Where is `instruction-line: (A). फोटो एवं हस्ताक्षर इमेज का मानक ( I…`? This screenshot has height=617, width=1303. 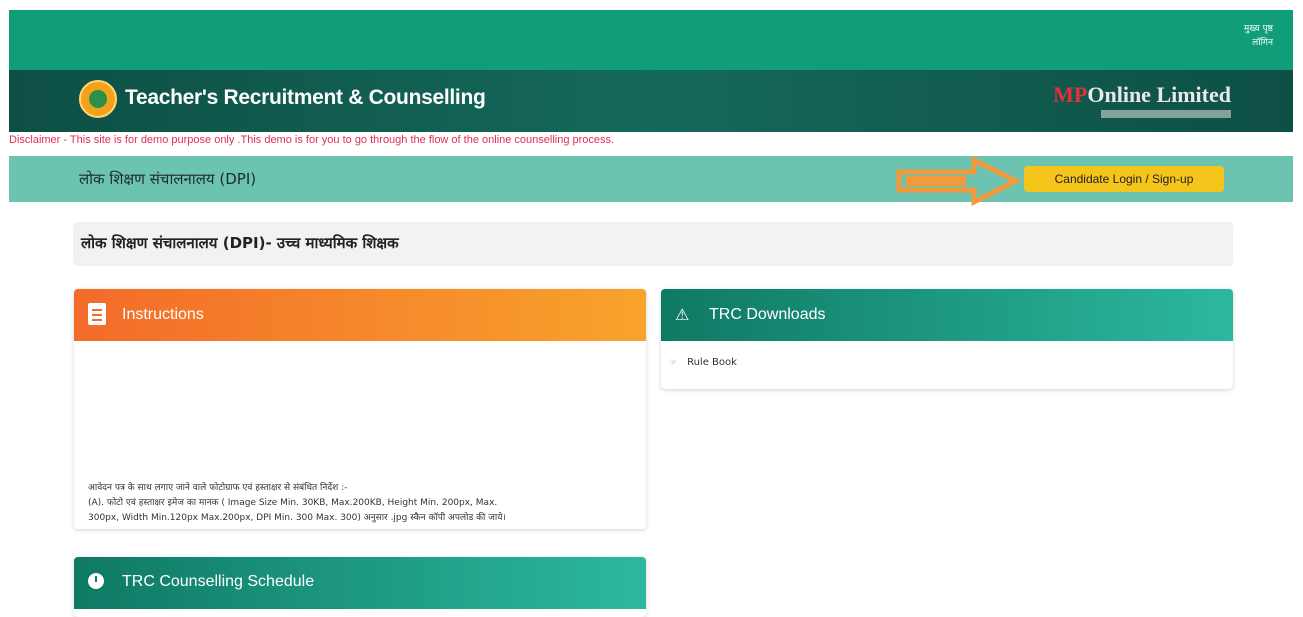
instruction-line: (A). फोटो एवं हस्ताक्षर इमेज का मानक ( I… is located at coordinates (293, 503).